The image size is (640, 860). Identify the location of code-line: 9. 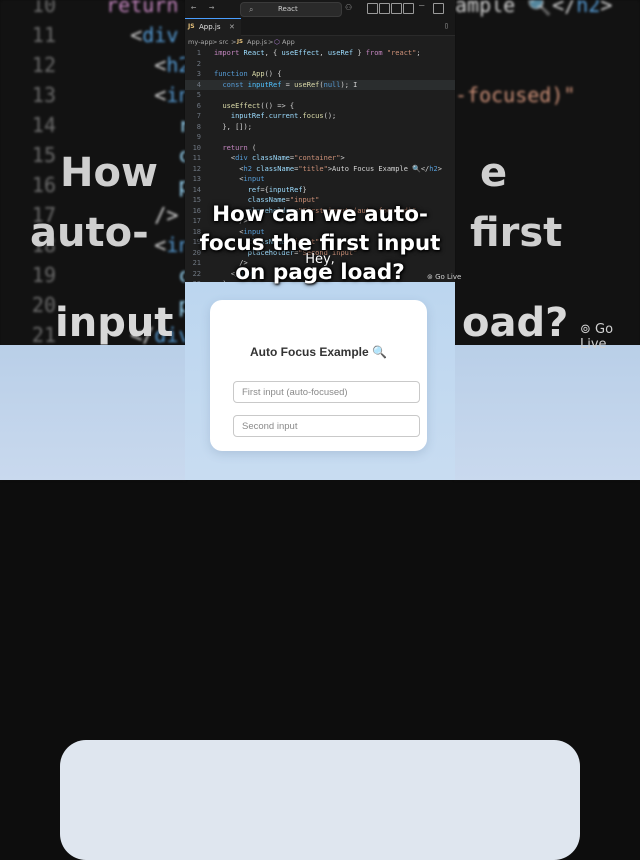
(320, 137).